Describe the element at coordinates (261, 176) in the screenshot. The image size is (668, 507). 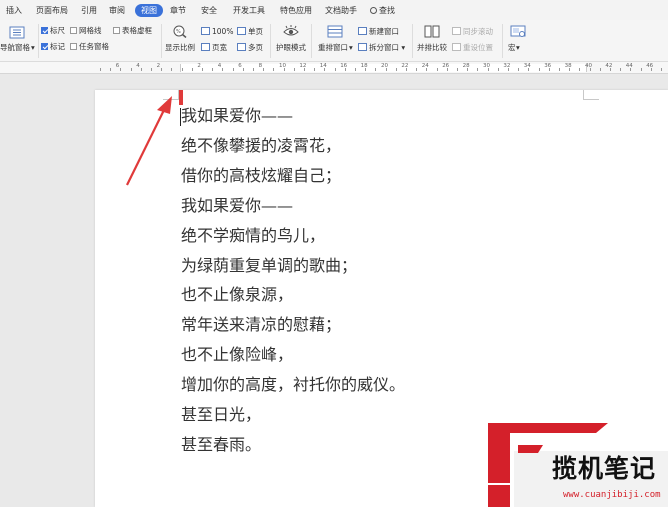
I see `document-line: 借你的高枝炫耀自己；` at that location.